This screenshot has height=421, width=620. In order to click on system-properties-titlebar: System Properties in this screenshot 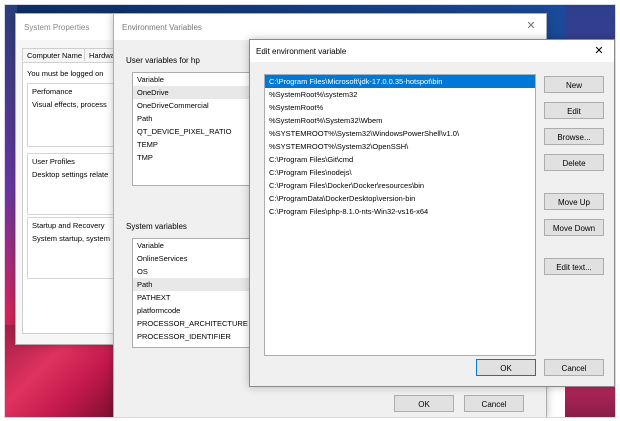, I will do `click(69, 27)`.